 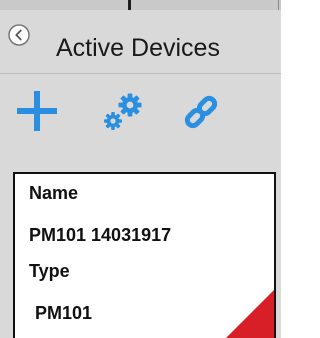 I want to click on configure-device-button, so click(x=123, y=112).